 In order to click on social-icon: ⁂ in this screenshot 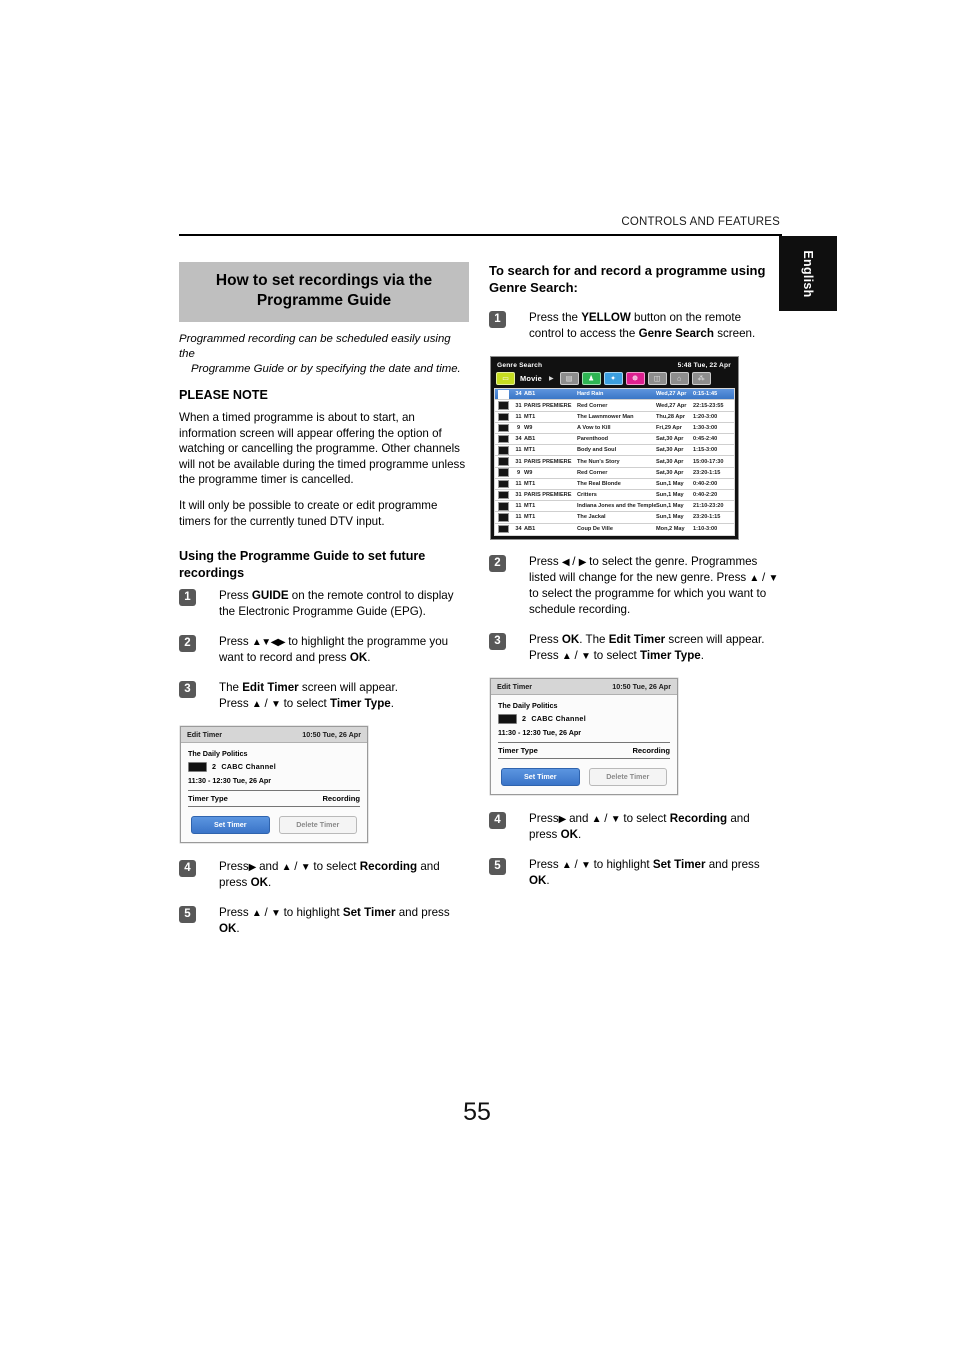, I will do `click(701, 379)`.